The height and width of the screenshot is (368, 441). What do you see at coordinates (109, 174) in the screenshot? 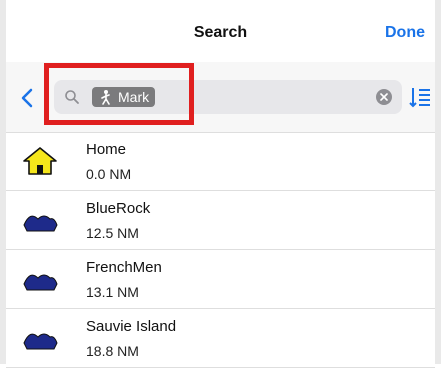
I see `result-distance: 0.0 NM` at bounding box center [109, 174].